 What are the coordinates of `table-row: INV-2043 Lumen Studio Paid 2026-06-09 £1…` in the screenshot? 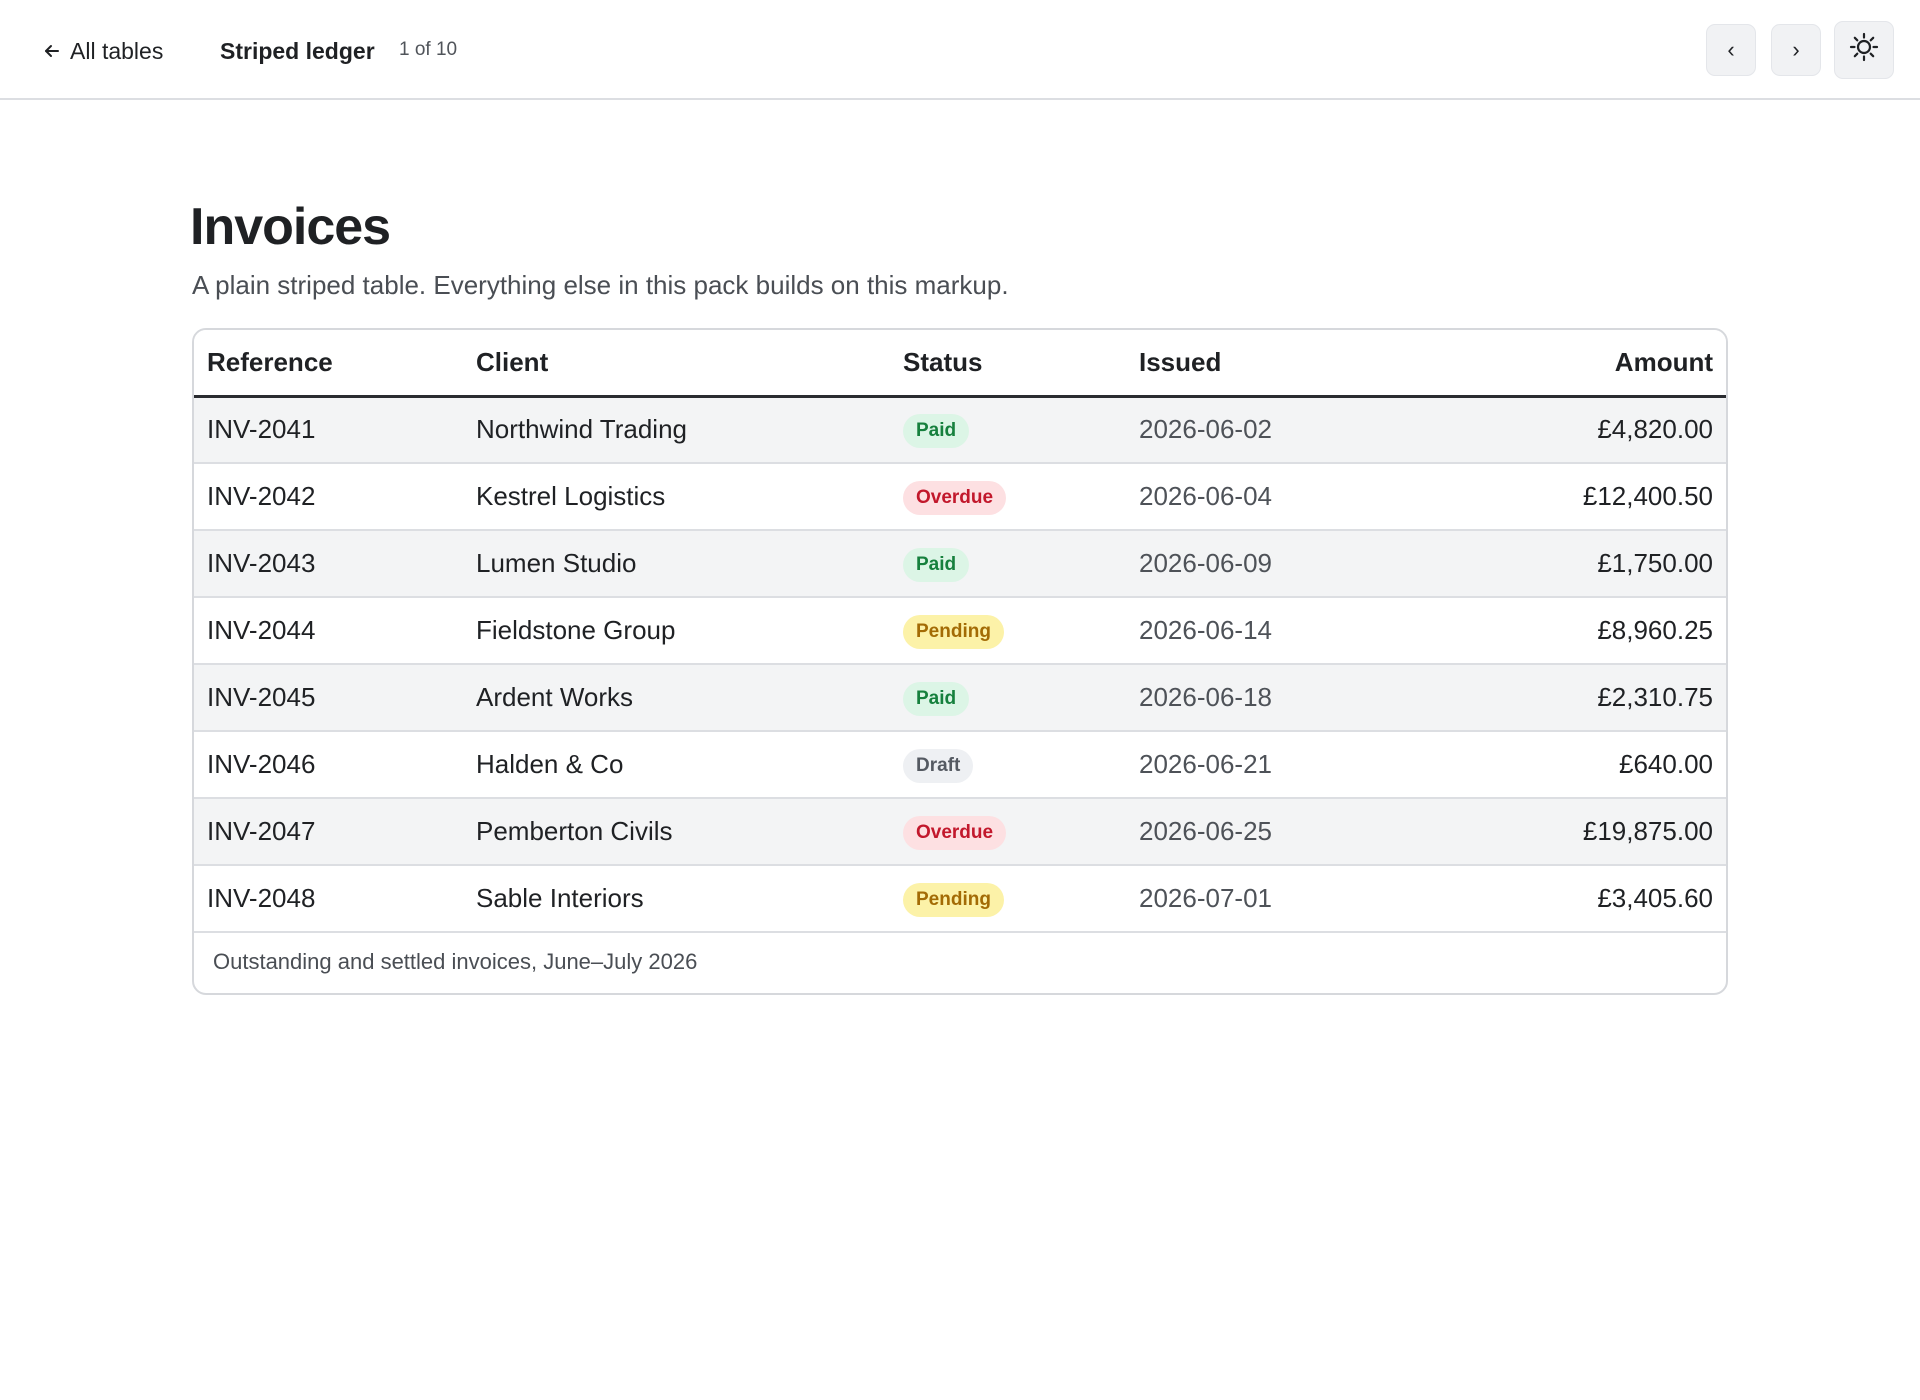 It's located at (960, 564).